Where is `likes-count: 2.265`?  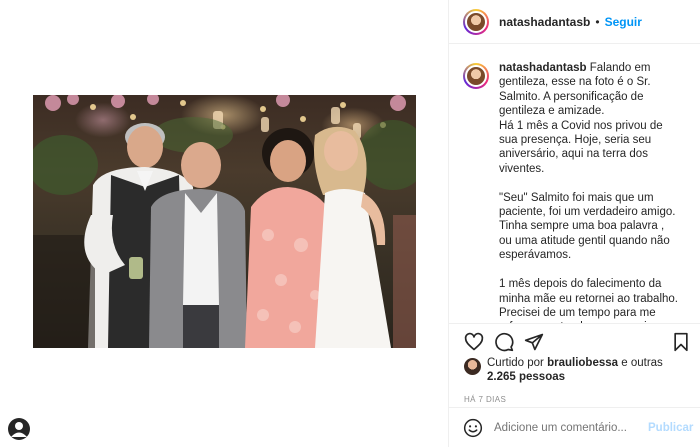 likes-count: 2.265 is located at coordinates (501, 377).